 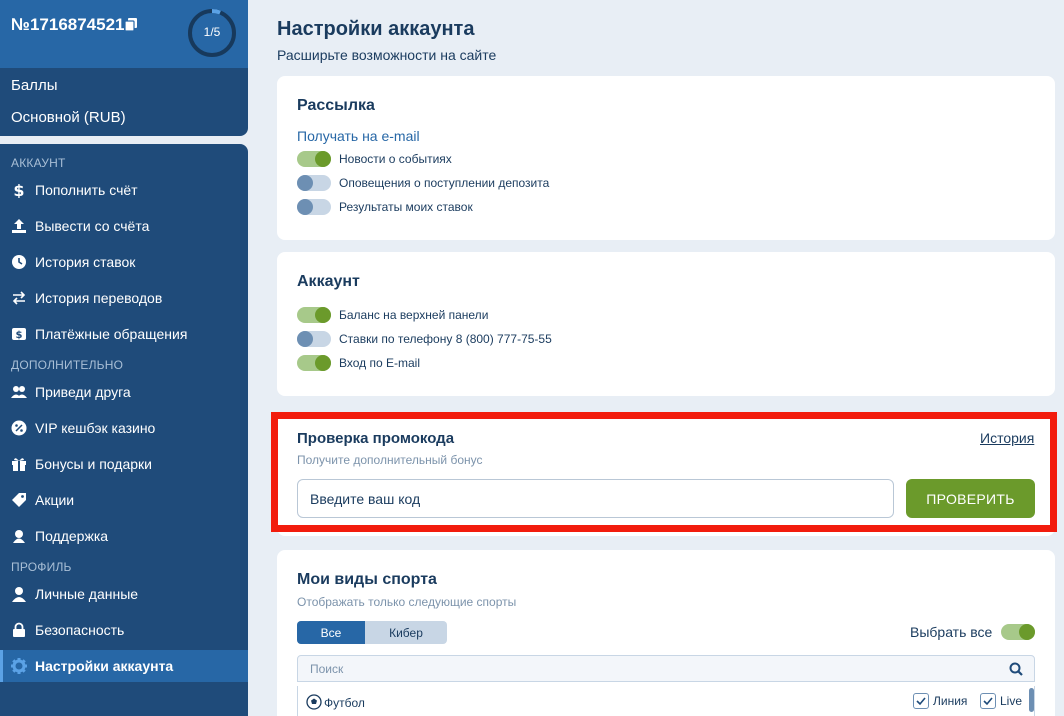 What do you see at coordinates (406, 632) in the screenshot?
I see `tab-cyber: Кибер` at bounding box center [406, 632].